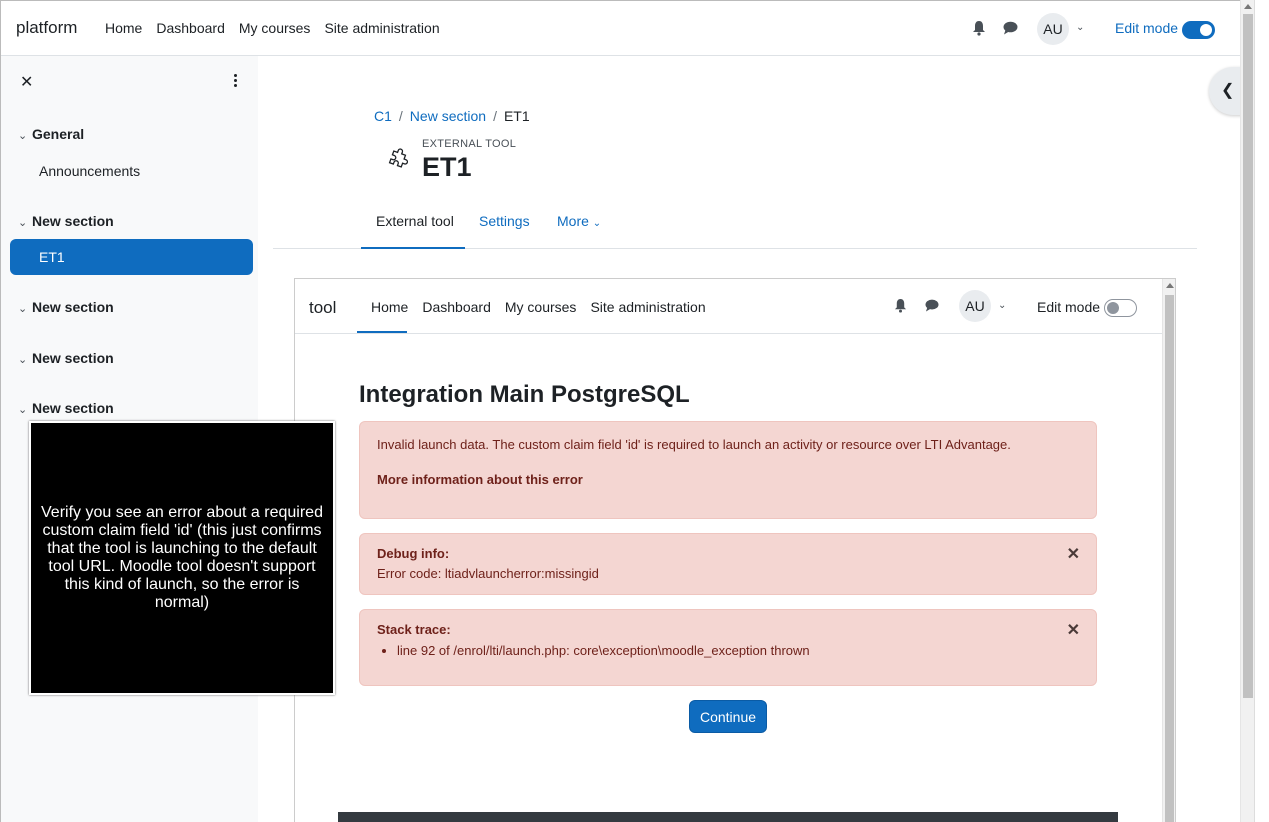 This screenshot has width=1269, height=822. I want to click on iframe-nav-active-indicator, so click(382, 332).